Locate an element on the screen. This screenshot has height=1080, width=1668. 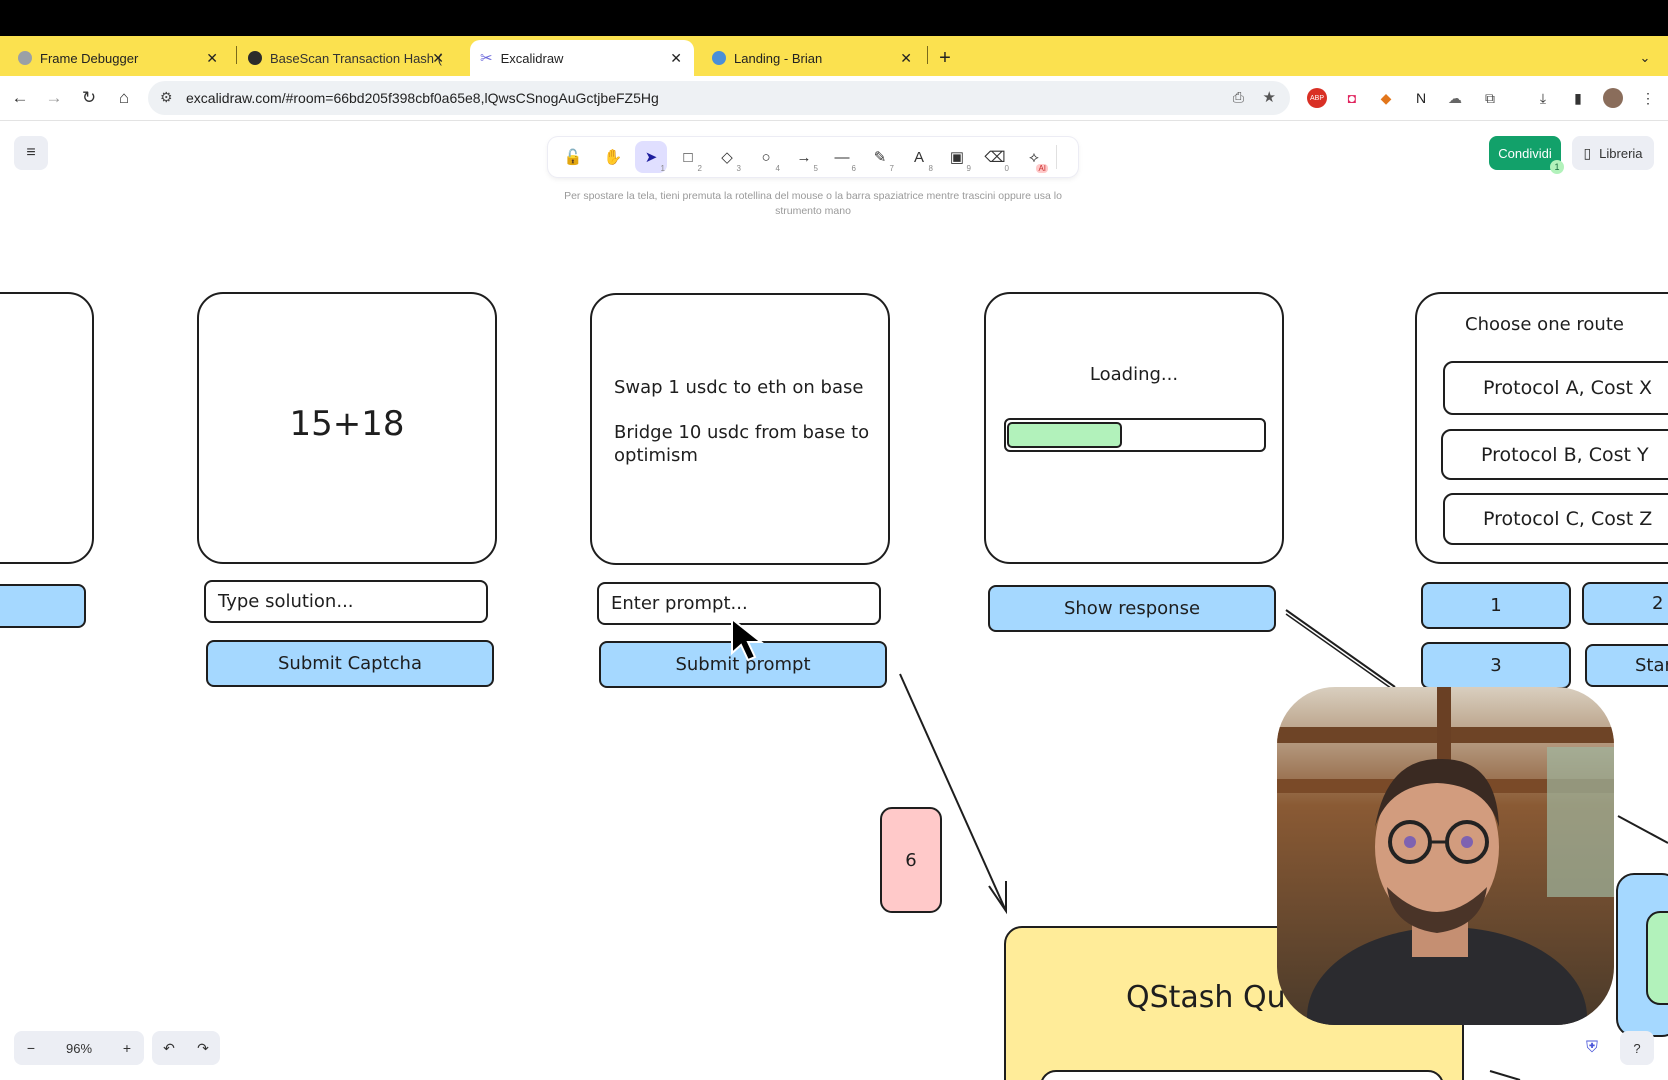
tab-basescan: BaseScan Transaction Hash ( ✕ is located at coordinates (343, 58).